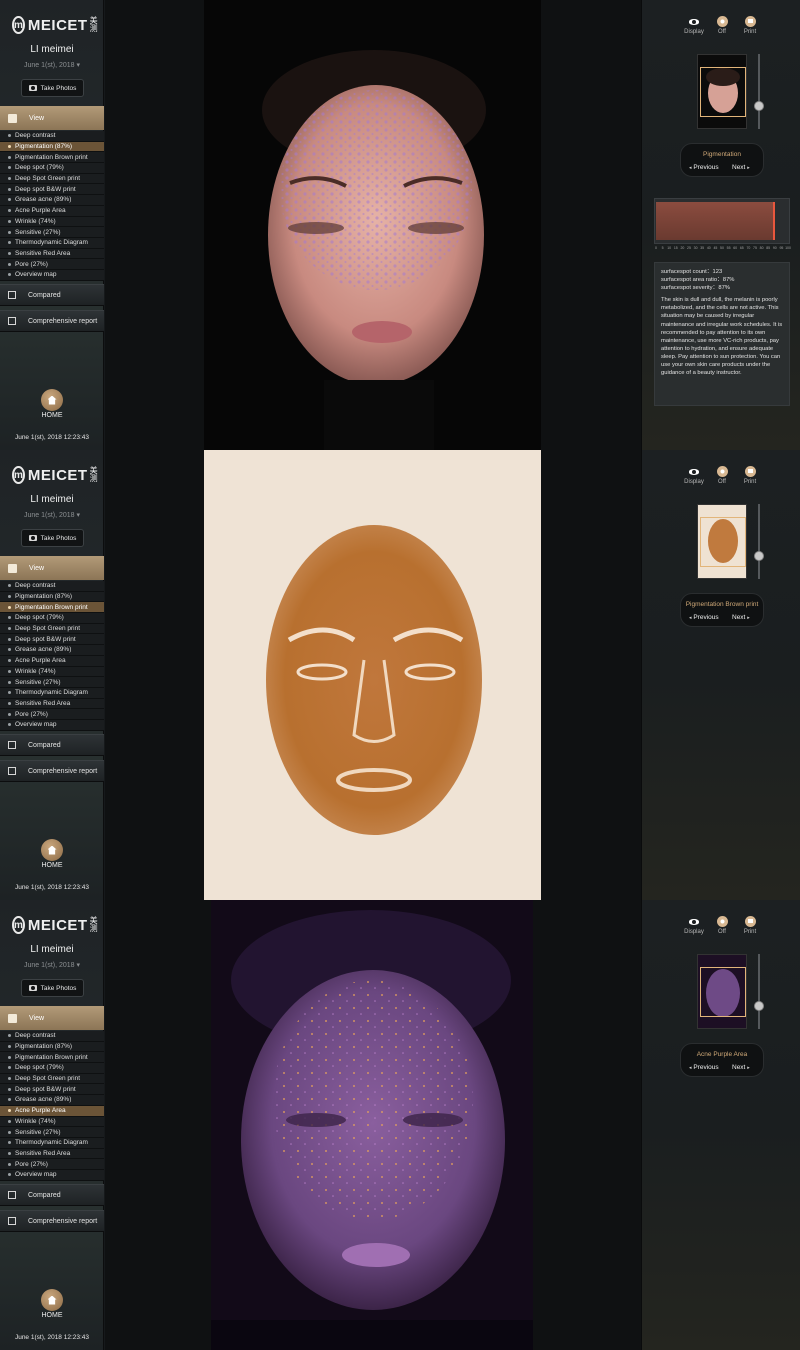 The width and height of the screenshot is (800, 1350). What do you see at coordinates (722, 604) in the screenshot?
I see `current-view-title: Pigmentation Brown print` at bounding box center [722, 604].